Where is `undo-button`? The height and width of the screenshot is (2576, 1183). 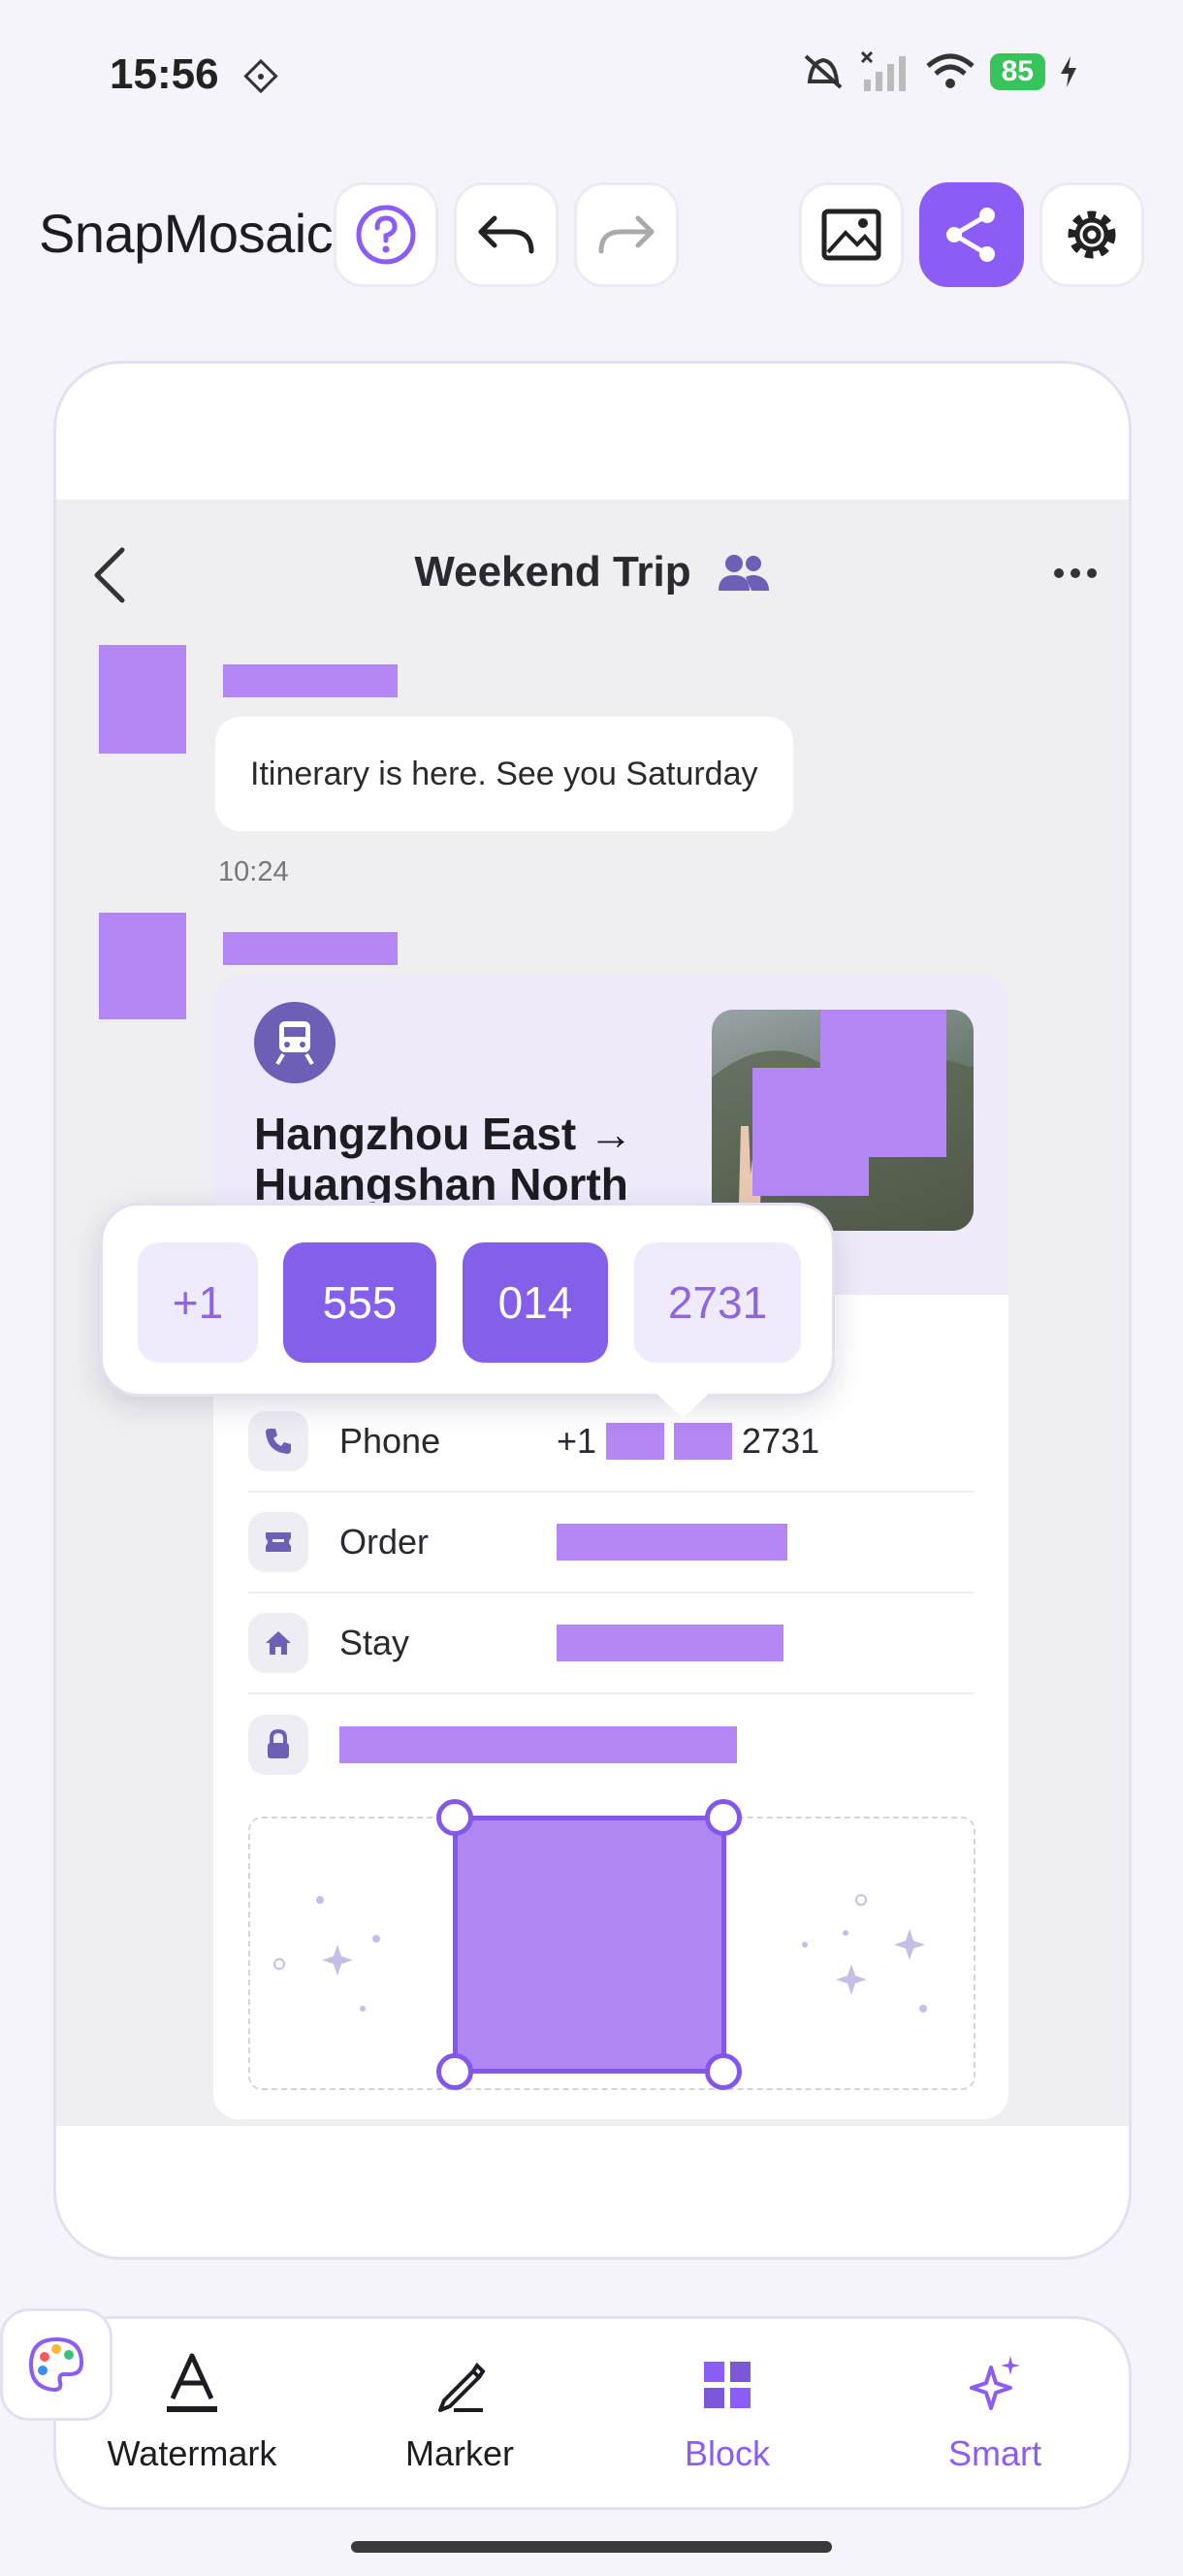
undo-button is located at coordinates (507, 234).